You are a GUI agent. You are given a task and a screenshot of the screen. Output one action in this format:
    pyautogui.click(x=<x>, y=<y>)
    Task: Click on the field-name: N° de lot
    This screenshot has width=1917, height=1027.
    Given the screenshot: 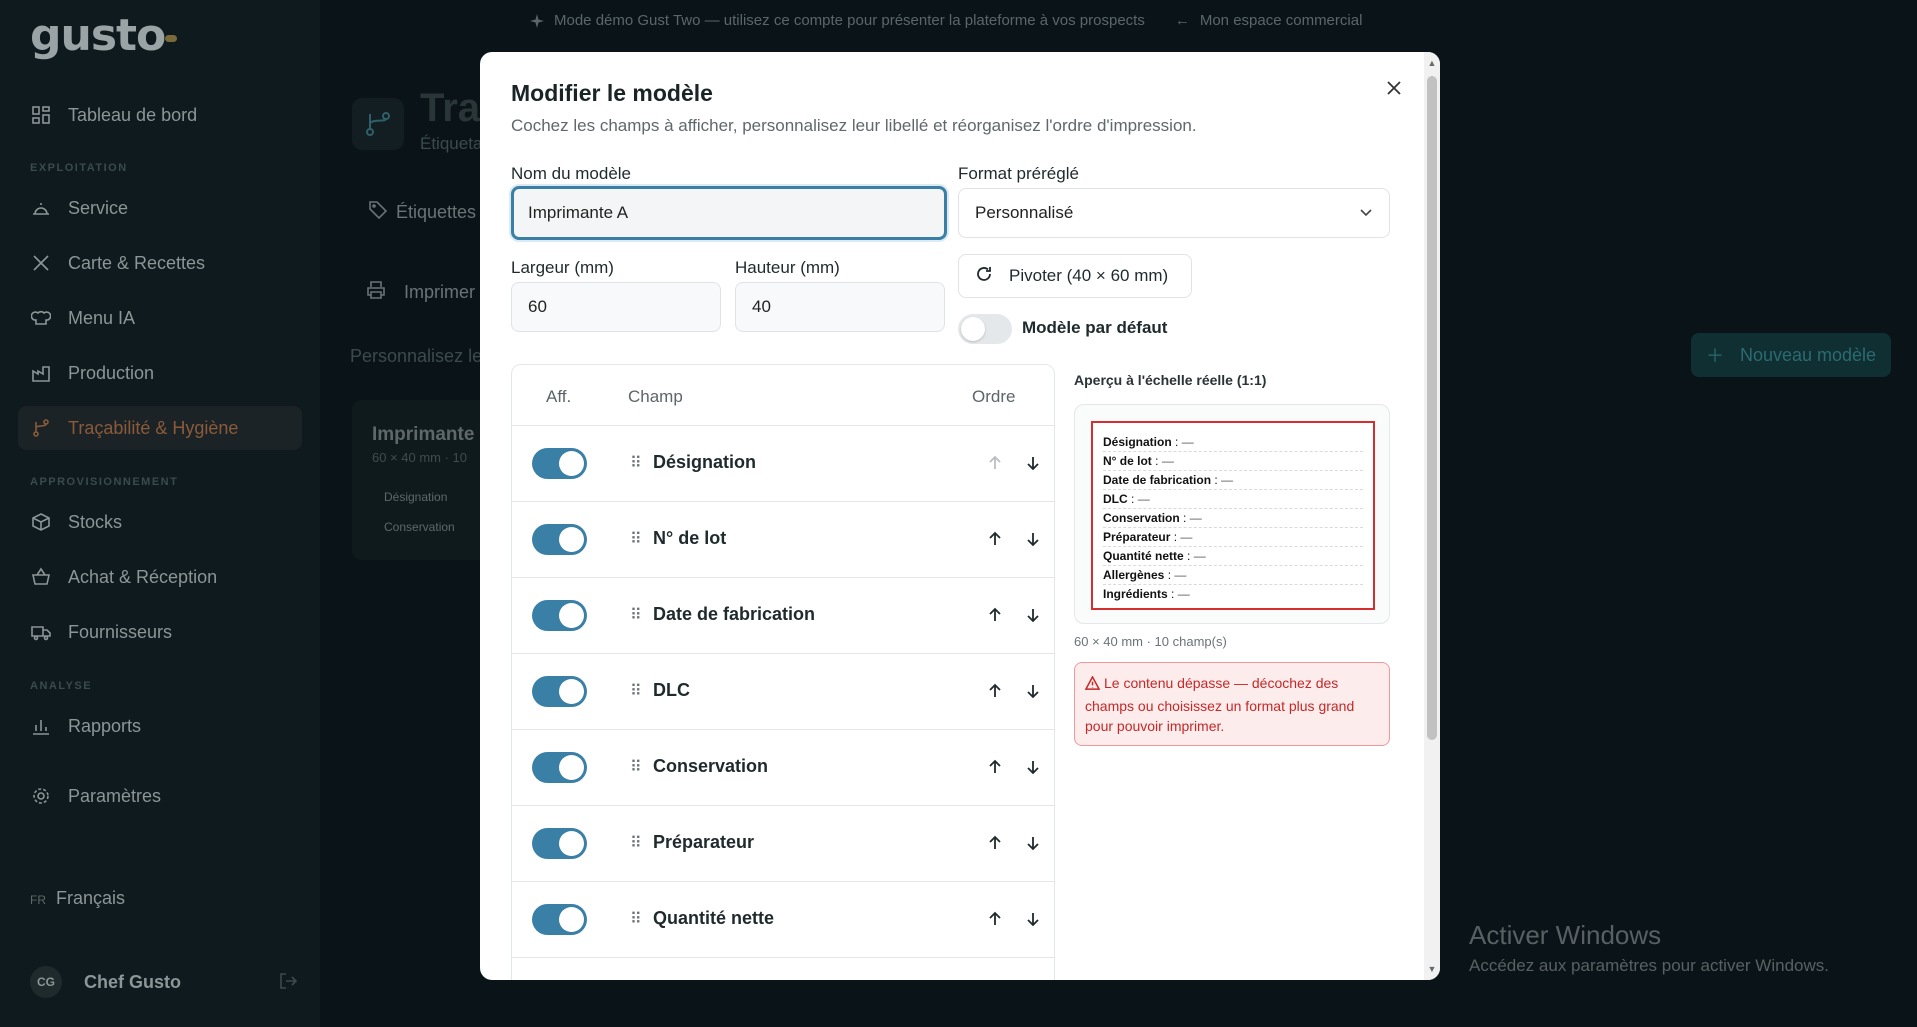 What is the action you would take?
    pyautogui.click(x=690, y=538)
    